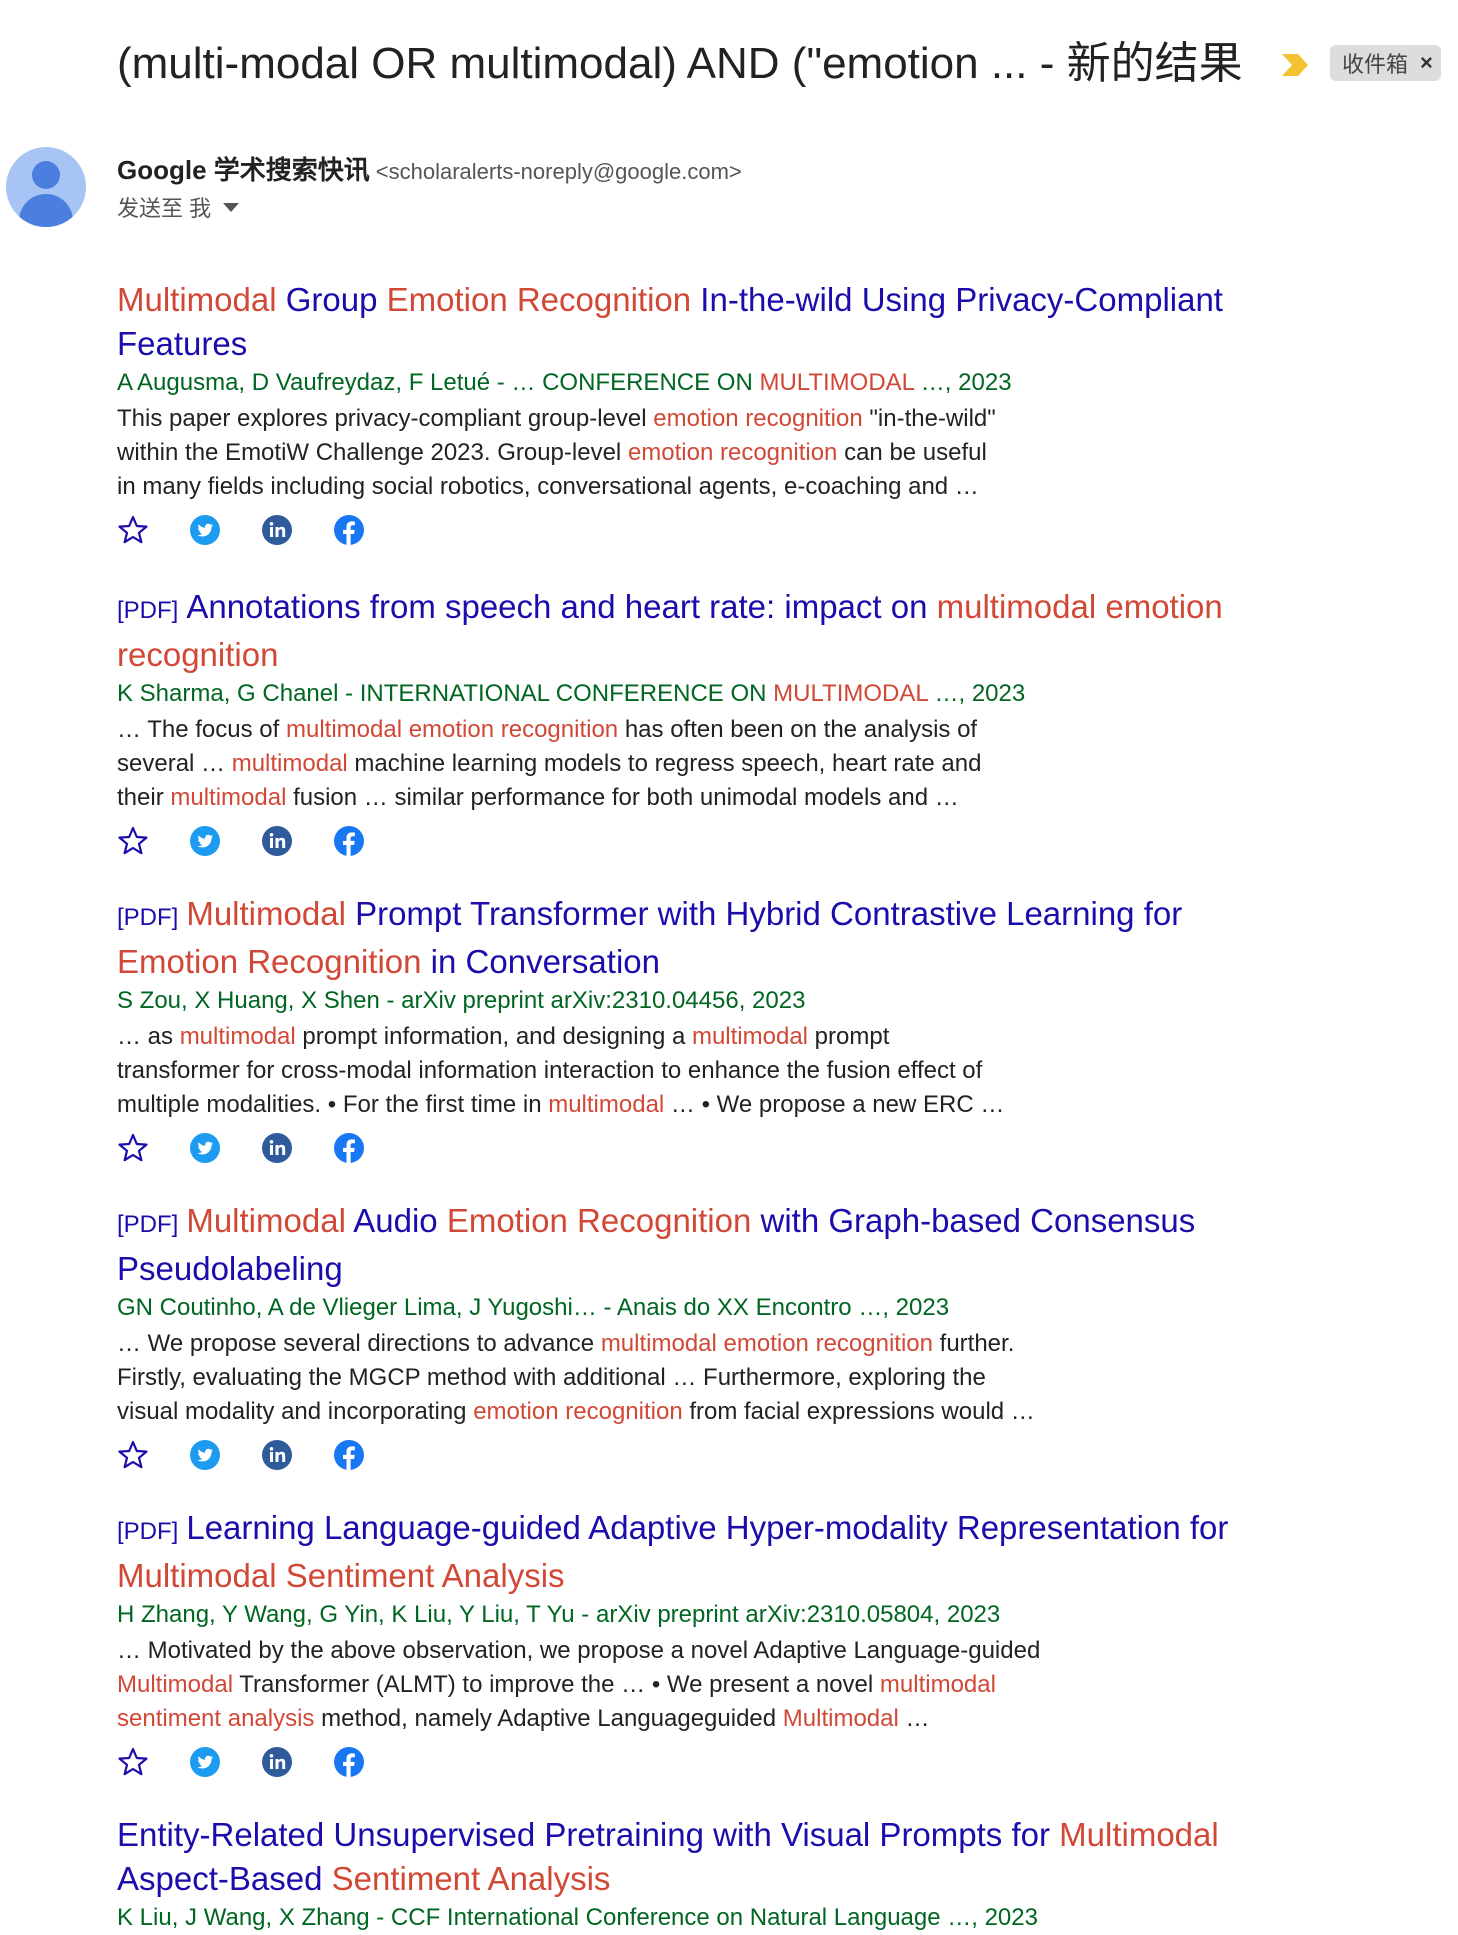 The width and height of the screenshot is (1458, 1935). What do you see at coordinates (957, 299) in the screenshot?
I see `text-segment: In-the-wild Using Privacy-Compliant` at bounding box center [957, 299].